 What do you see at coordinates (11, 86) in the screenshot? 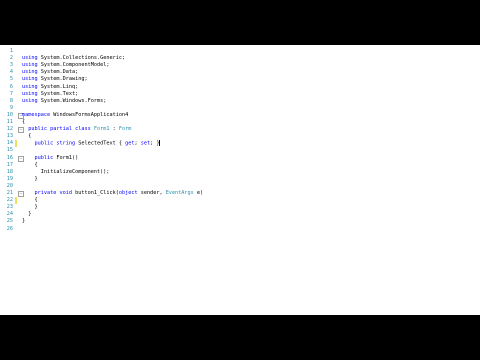
I see `line-number: 6` at bounding box center [11, 86].